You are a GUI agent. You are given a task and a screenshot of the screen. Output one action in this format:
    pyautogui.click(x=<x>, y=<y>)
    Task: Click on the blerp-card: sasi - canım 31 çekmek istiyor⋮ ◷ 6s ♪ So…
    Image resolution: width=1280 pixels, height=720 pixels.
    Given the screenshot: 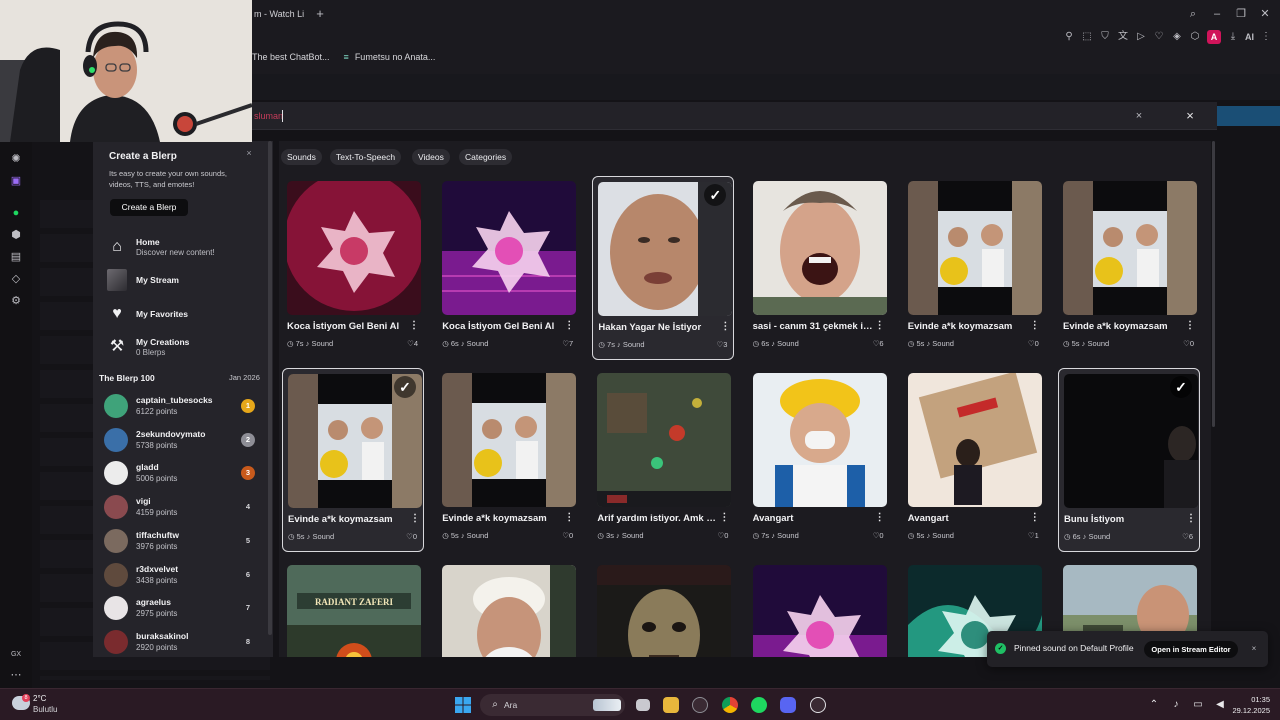 What is the action you would take?
    pyautogui.click(x=819, y=268)
    